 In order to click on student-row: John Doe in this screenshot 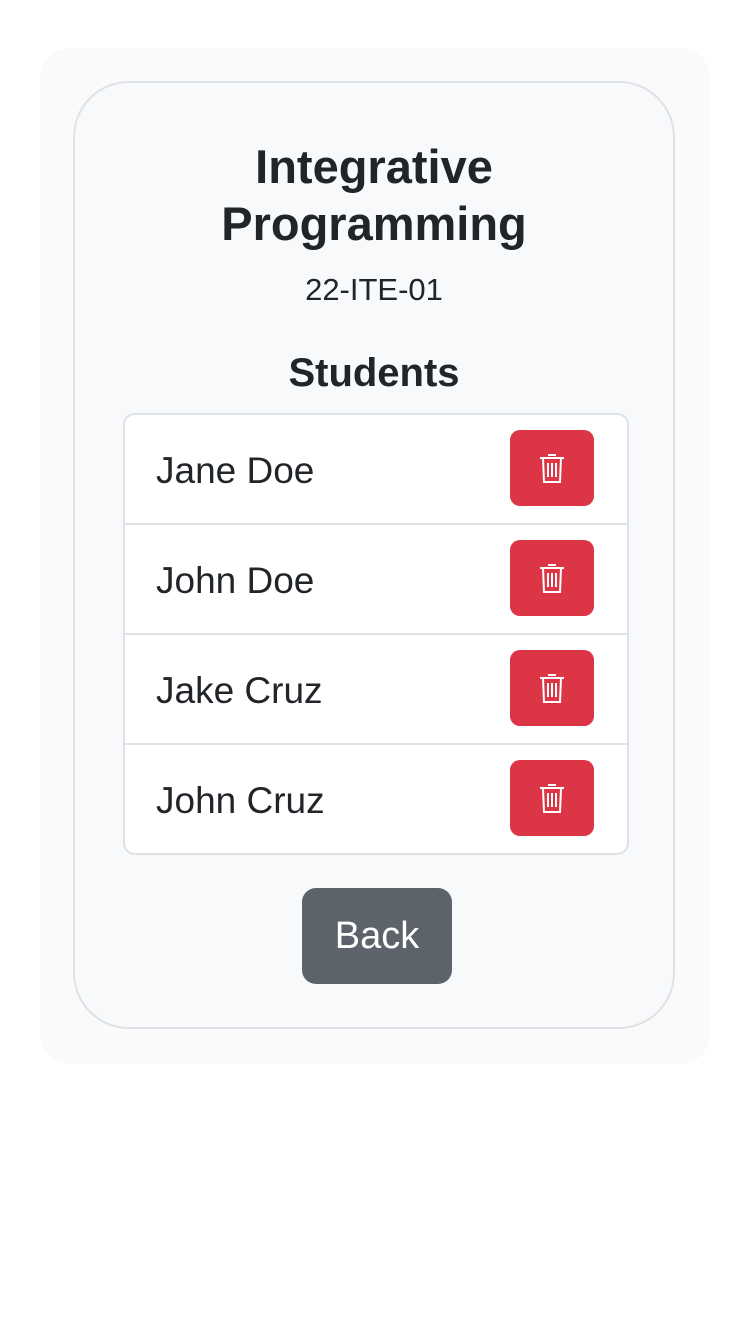, I will do `click(376, 580)`.